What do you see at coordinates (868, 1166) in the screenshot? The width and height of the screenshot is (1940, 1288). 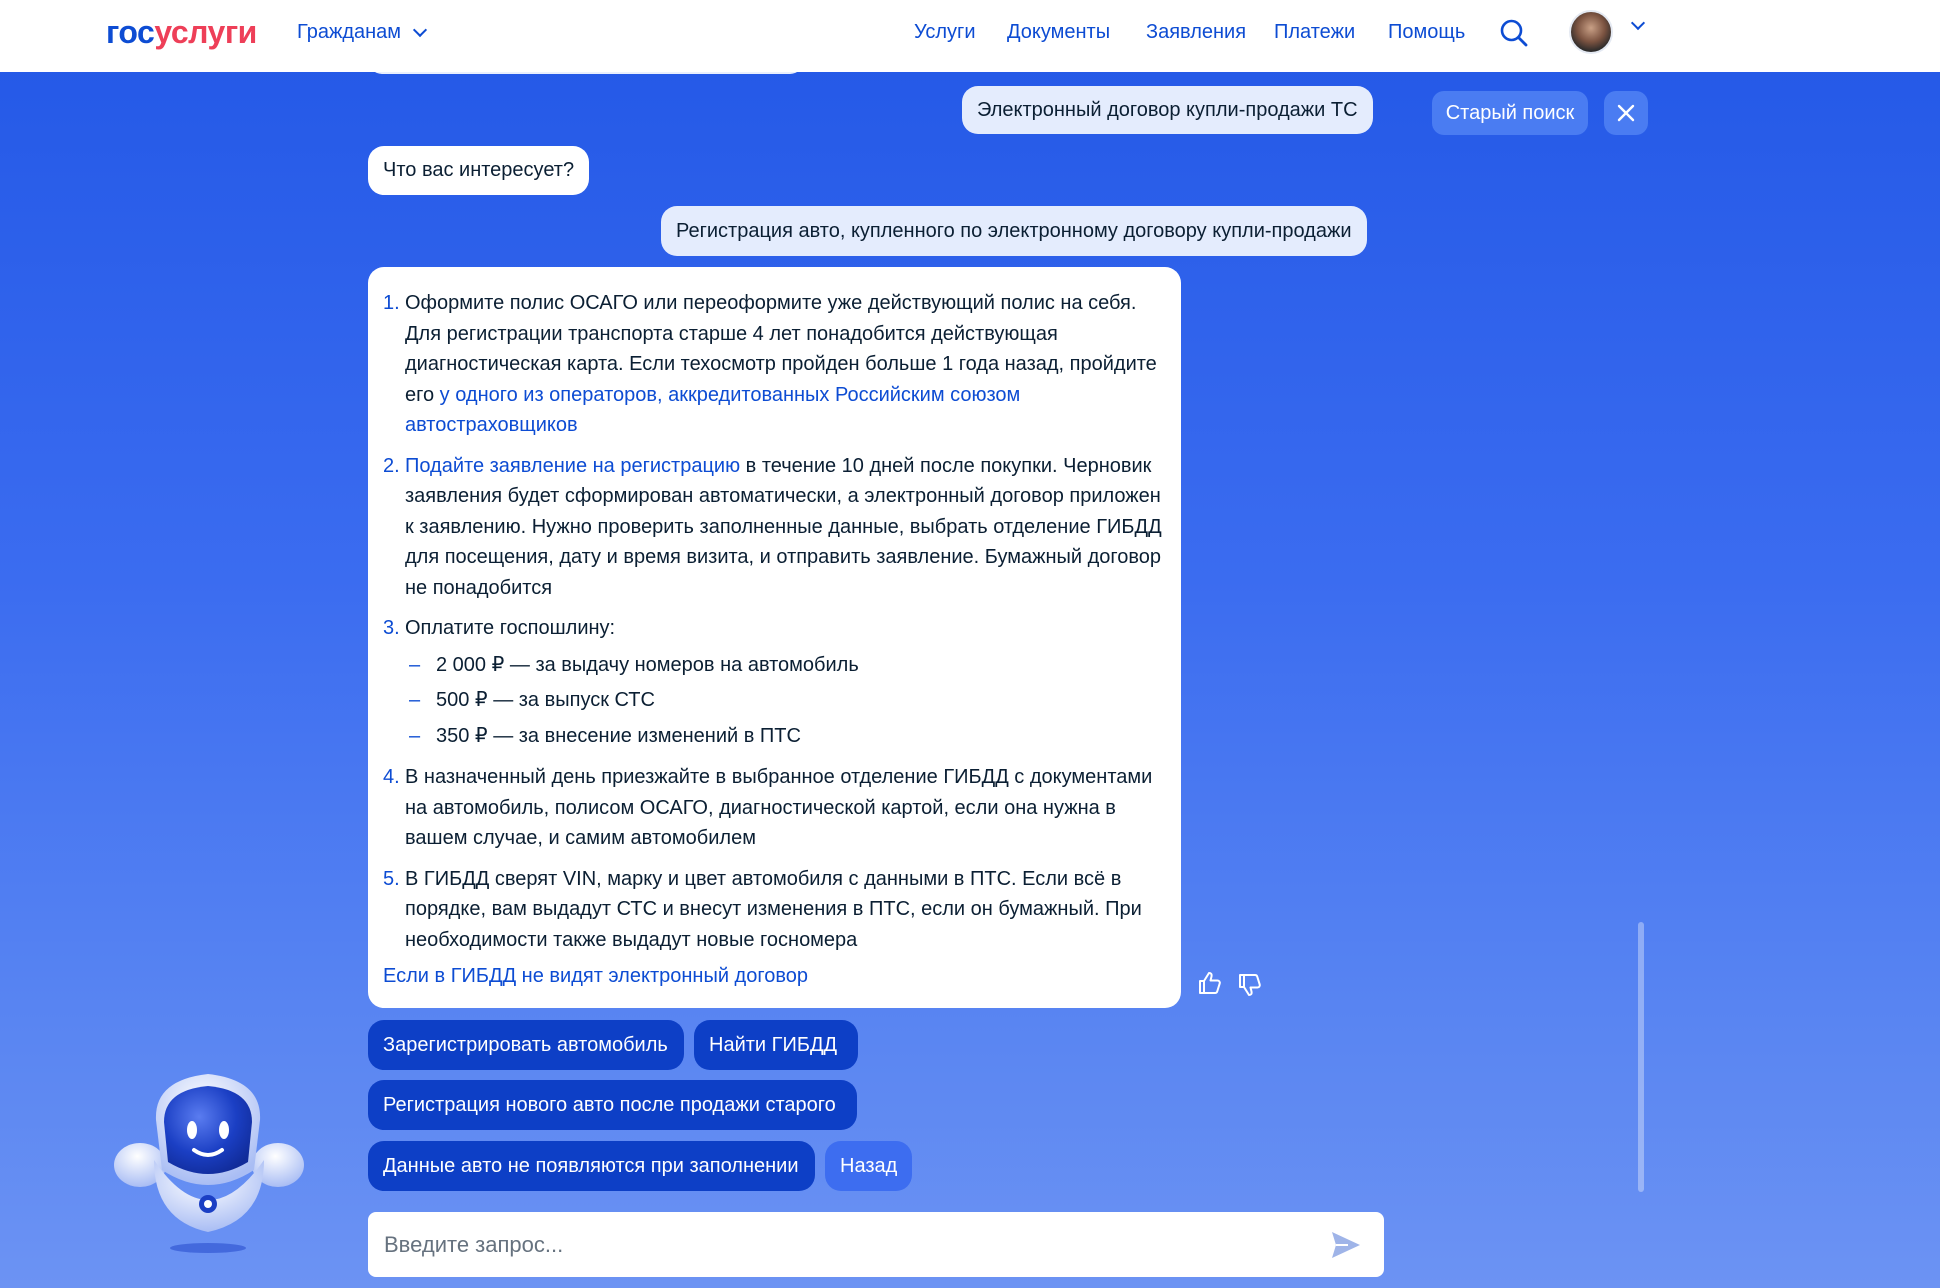 I see `back-chip: Назад` at bounding box center [868, 1166].